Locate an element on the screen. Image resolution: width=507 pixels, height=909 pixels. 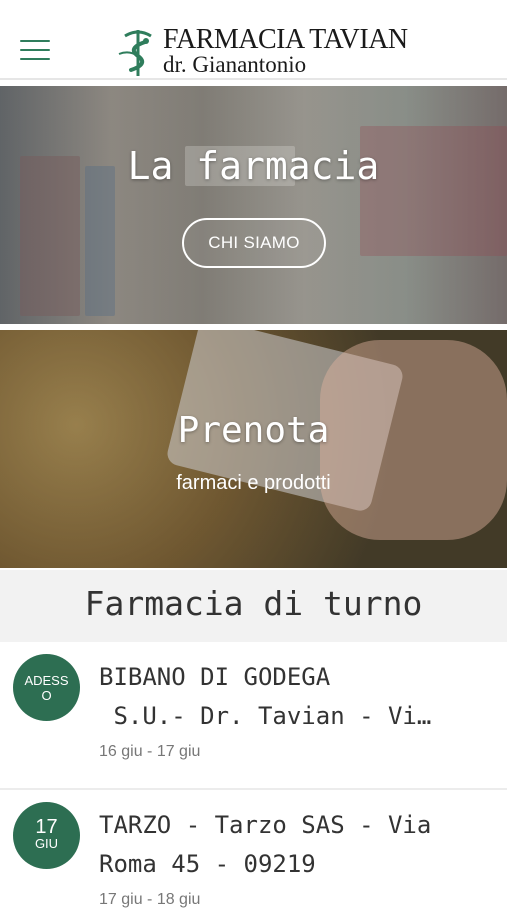
status-badge: ADESS O is located at coordinates (46, 687).